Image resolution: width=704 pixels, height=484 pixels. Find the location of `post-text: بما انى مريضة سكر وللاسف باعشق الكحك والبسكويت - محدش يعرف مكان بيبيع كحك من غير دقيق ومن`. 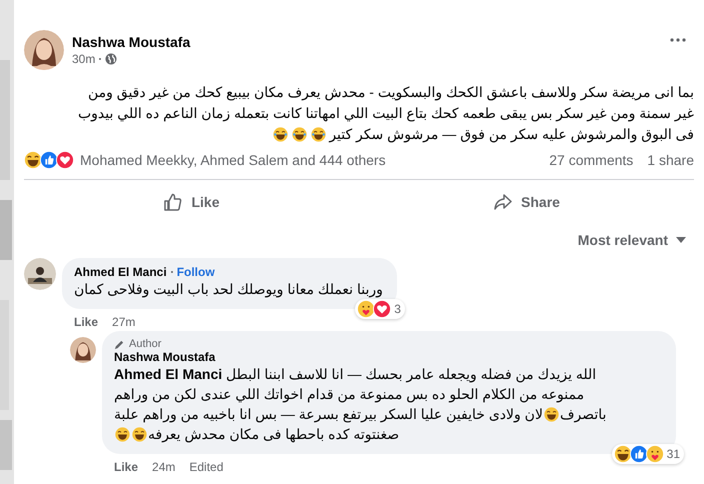

post-text: بما انى مريضة سكر وللاسف باعشق الكحك والبسكويت - محدش يعرف مكان بيبيع كحك من غير دقيق ومن is located at coordinates (391, 92).